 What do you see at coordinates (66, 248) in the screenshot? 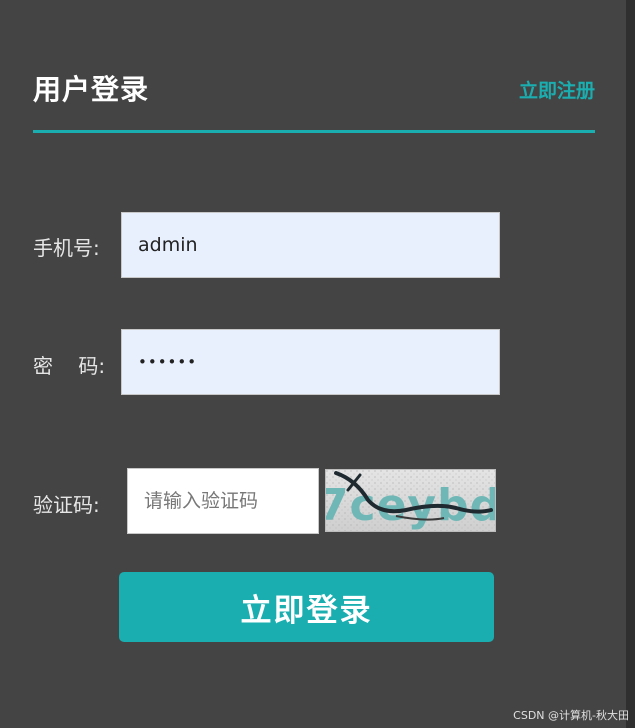
I see `phone-label: 手机号:` at bounding box center [66, 248].